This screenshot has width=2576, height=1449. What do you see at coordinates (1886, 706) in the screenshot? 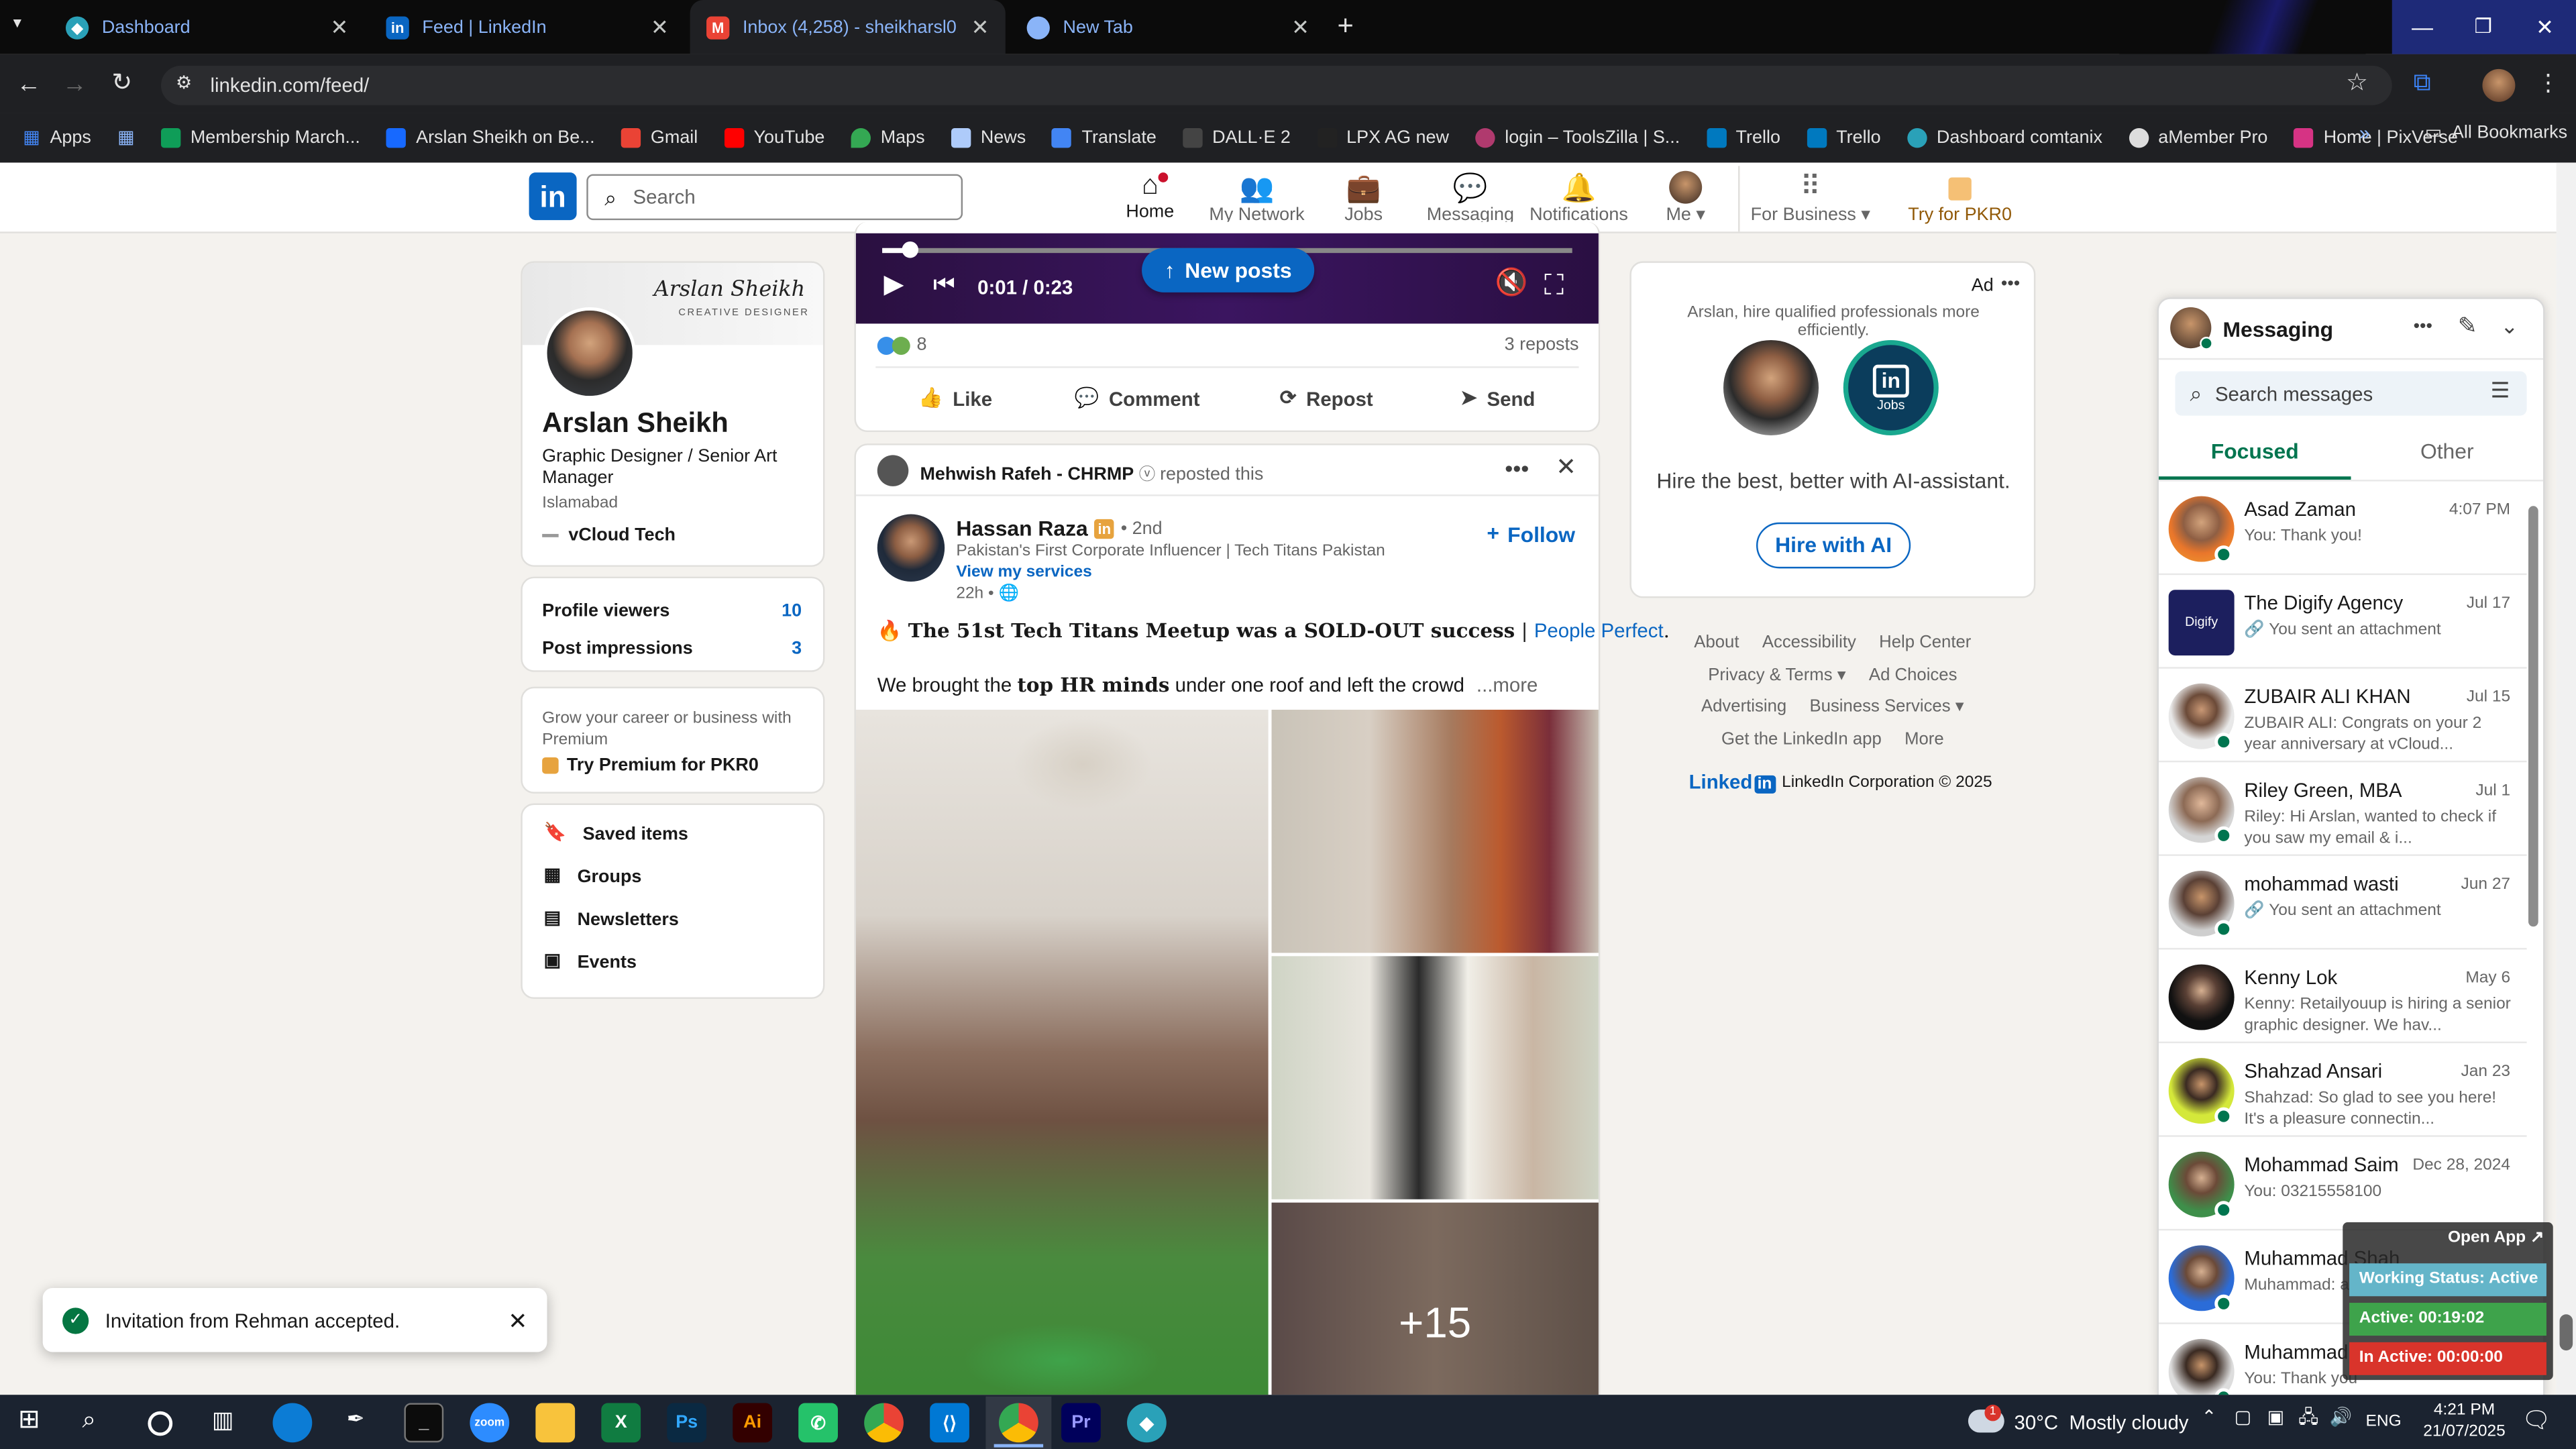
I see `footer-dropdown: Business Services ▾` at bounding box center [1886, 706].